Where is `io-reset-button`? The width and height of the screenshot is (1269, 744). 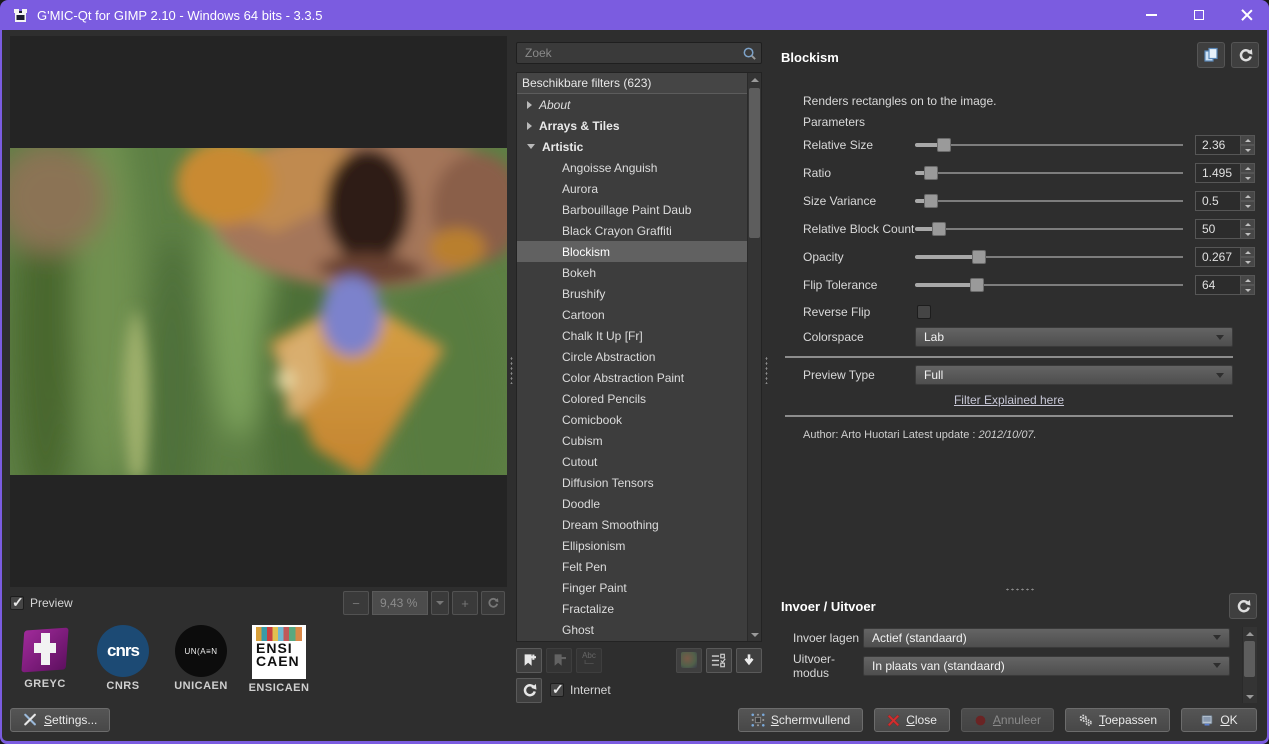 io-reset-button is located at coordinates (1243, 606).